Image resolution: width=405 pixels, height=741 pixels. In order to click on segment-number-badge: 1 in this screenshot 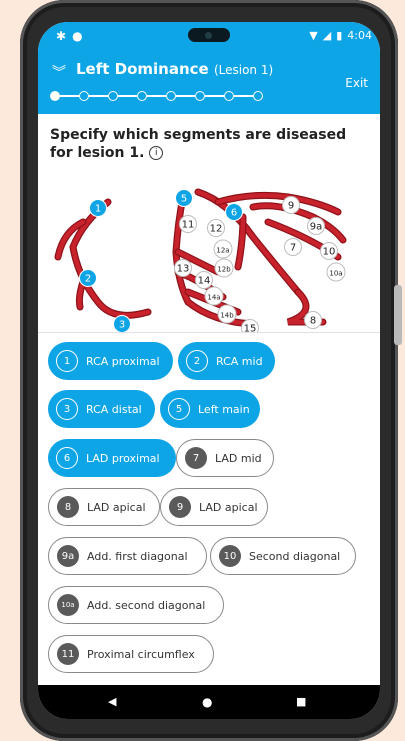, I will do `click(67, 361)`.